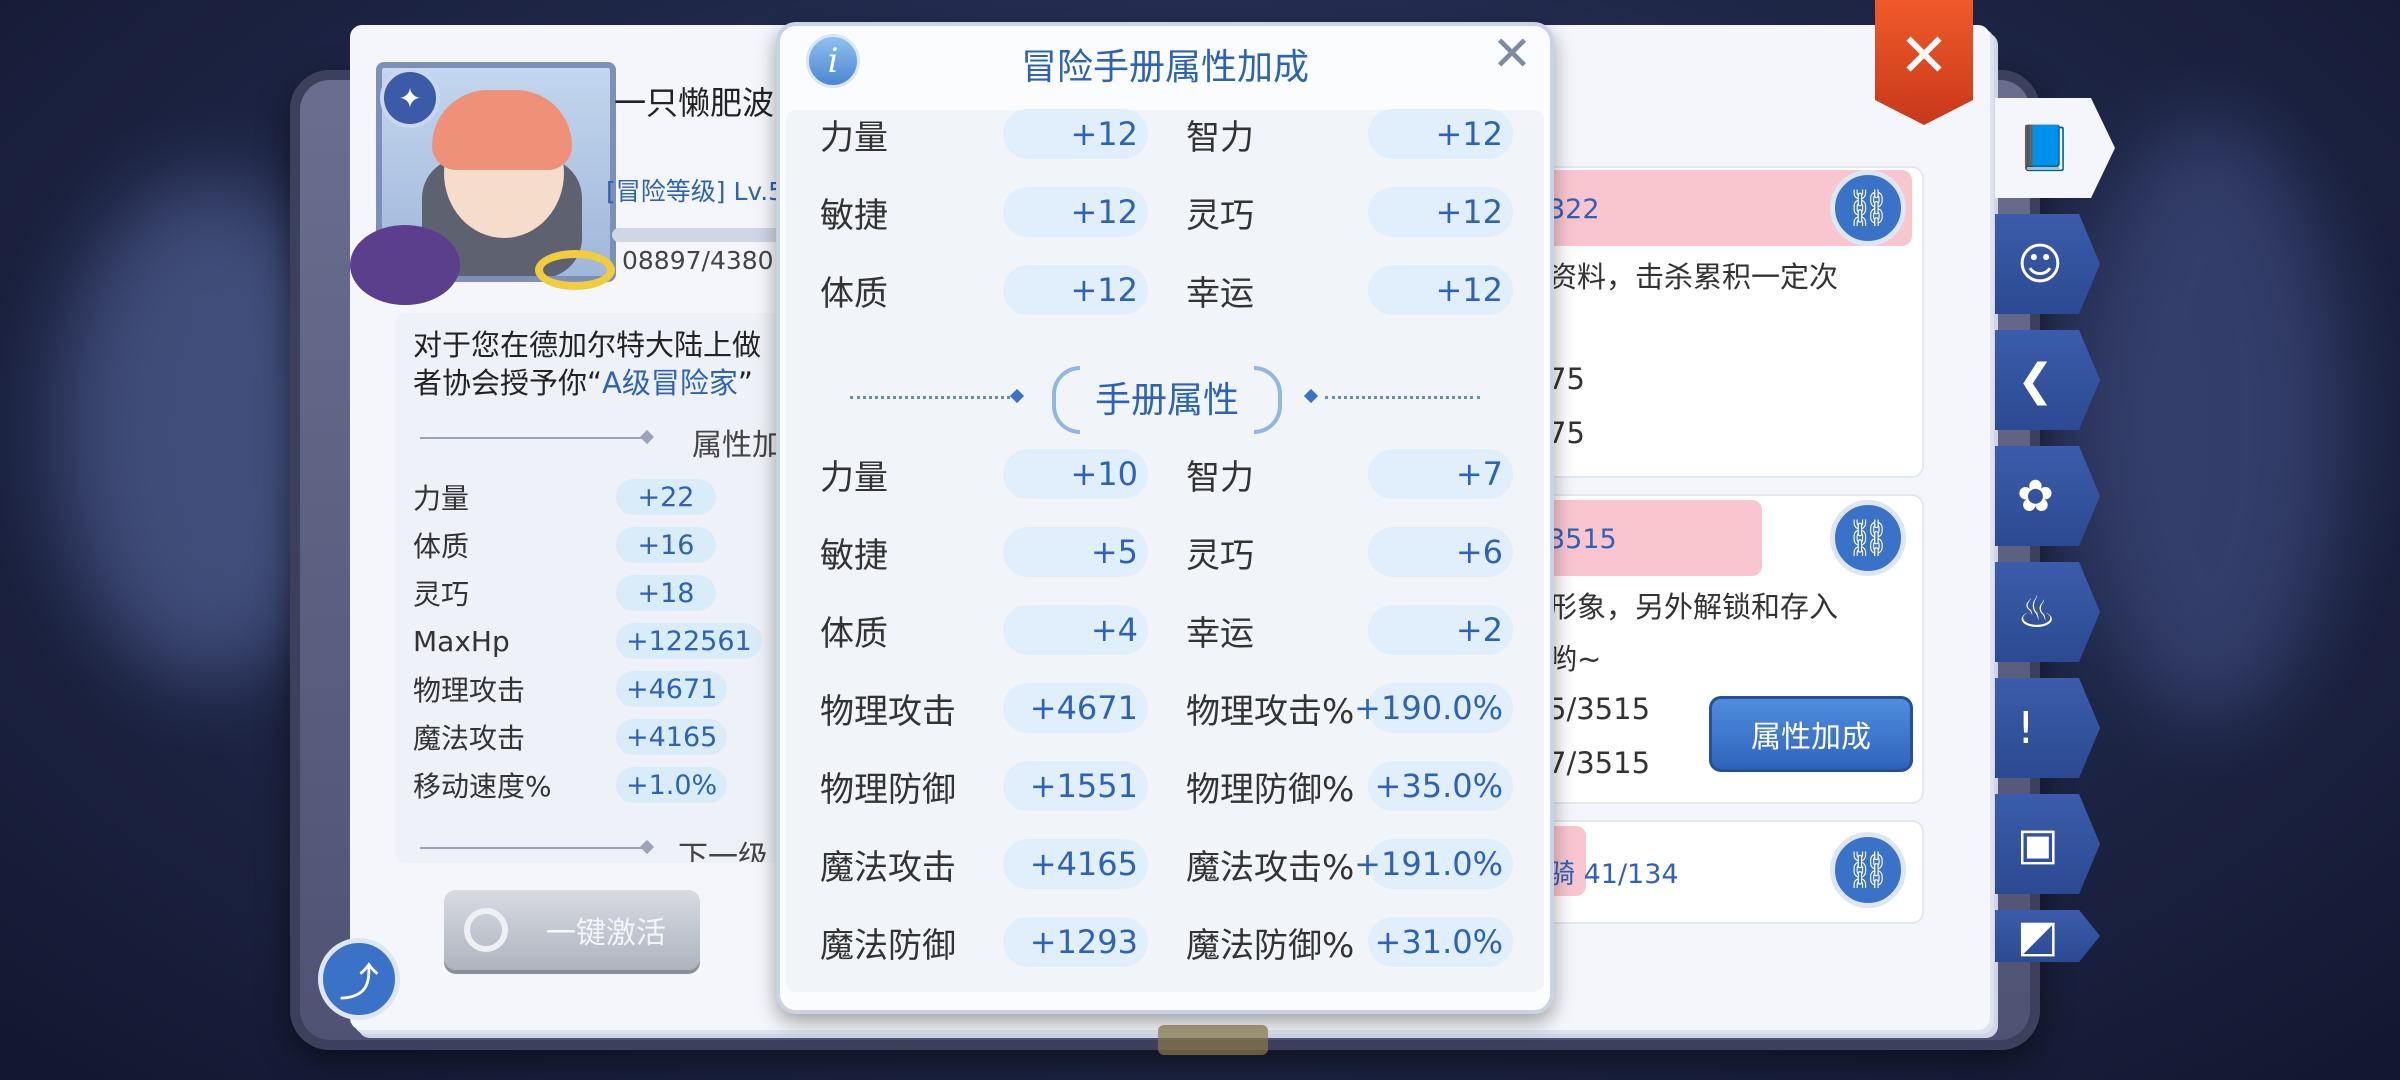 Image resolution: width=2400 pixels, height=1080 pixels. Describe the element at coordinates (1270, 708) in the screenshot. I see `modal-stat-label-right: 物理攻击%` at that location.